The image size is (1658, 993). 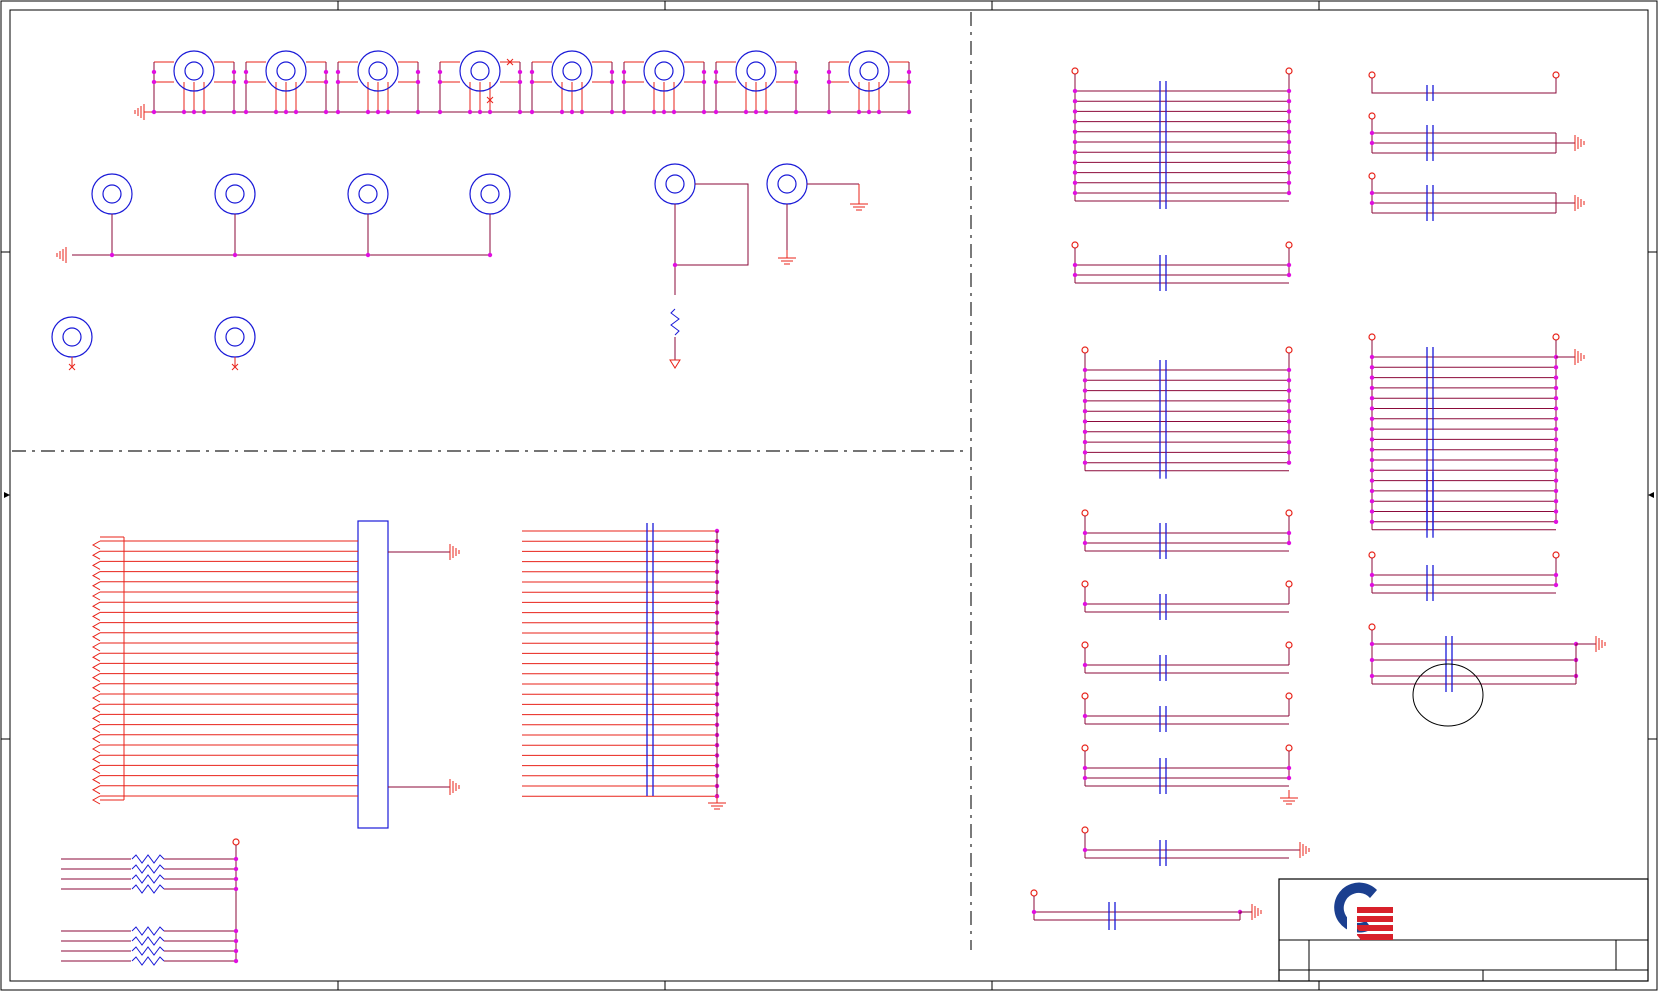 I want to click on highlight-ellipse, so click(x=1448, y=695).